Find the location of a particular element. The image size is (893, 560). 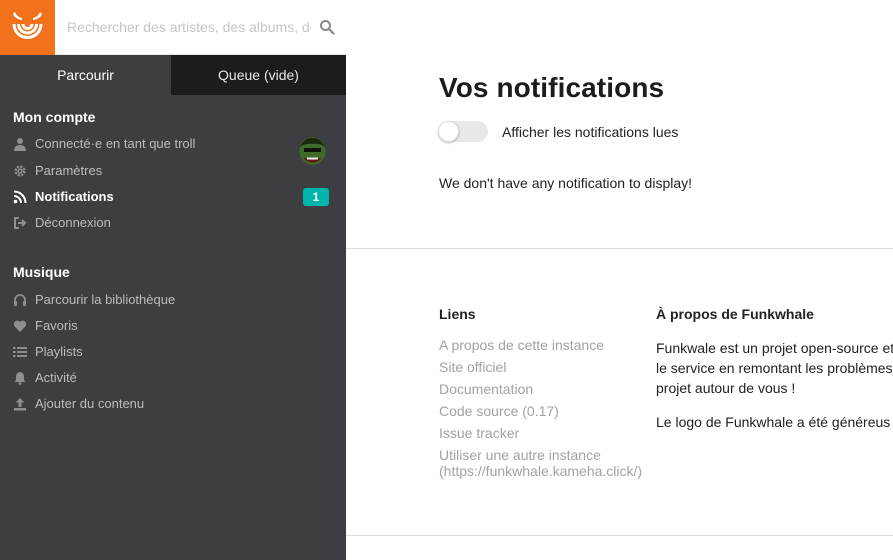

sidebar-item-notifications: Notifications 1 is located at coordinates (173, 197).